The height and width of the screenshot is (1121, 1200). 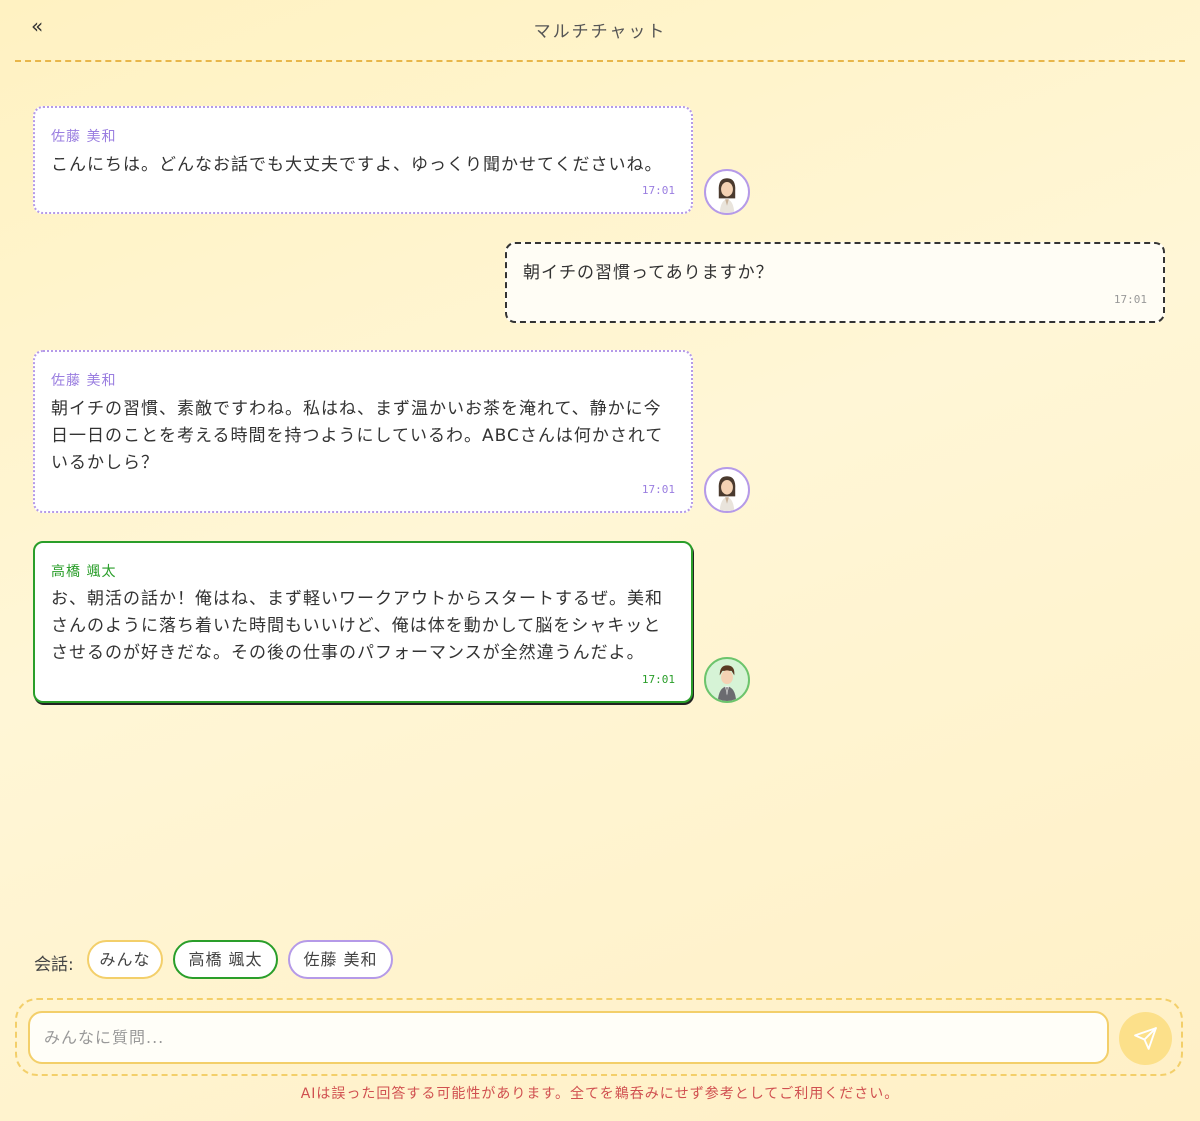 What do you see at coordinates (568, 1037) in the screenshot?
I see `question-input` at bounding box center [568, 1037].